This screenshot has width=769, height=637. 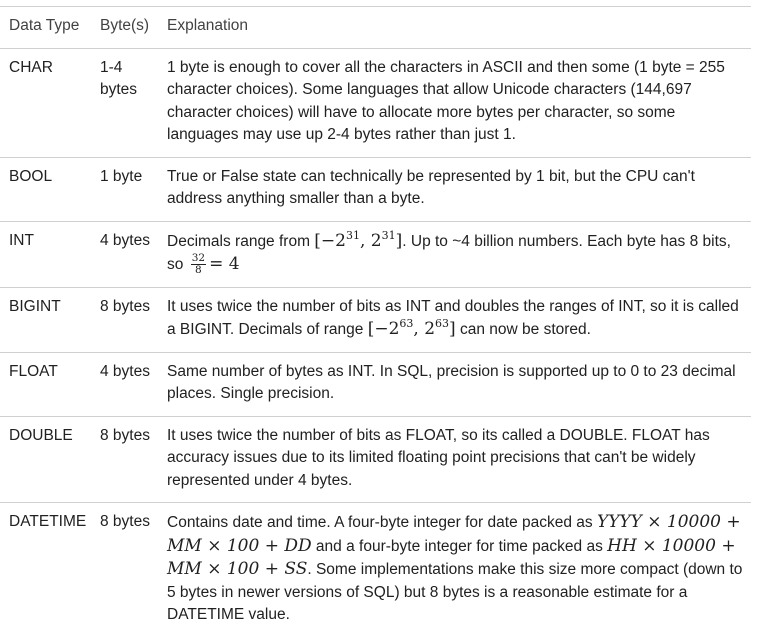 I want to click on bytes-cell: 1-4 bytes, so click(x=124, y=103).